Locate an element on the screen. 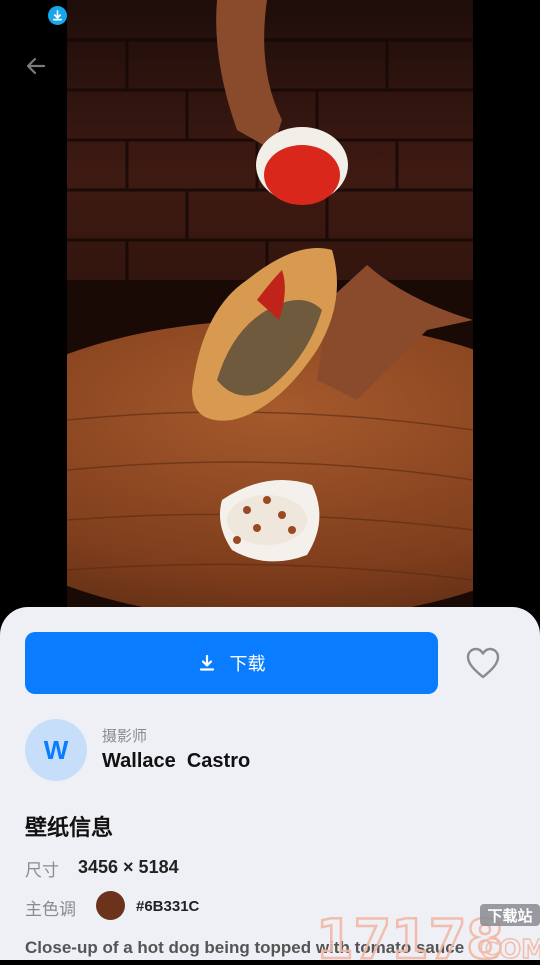  download-circle-icon is located at coordinates (57, 15).